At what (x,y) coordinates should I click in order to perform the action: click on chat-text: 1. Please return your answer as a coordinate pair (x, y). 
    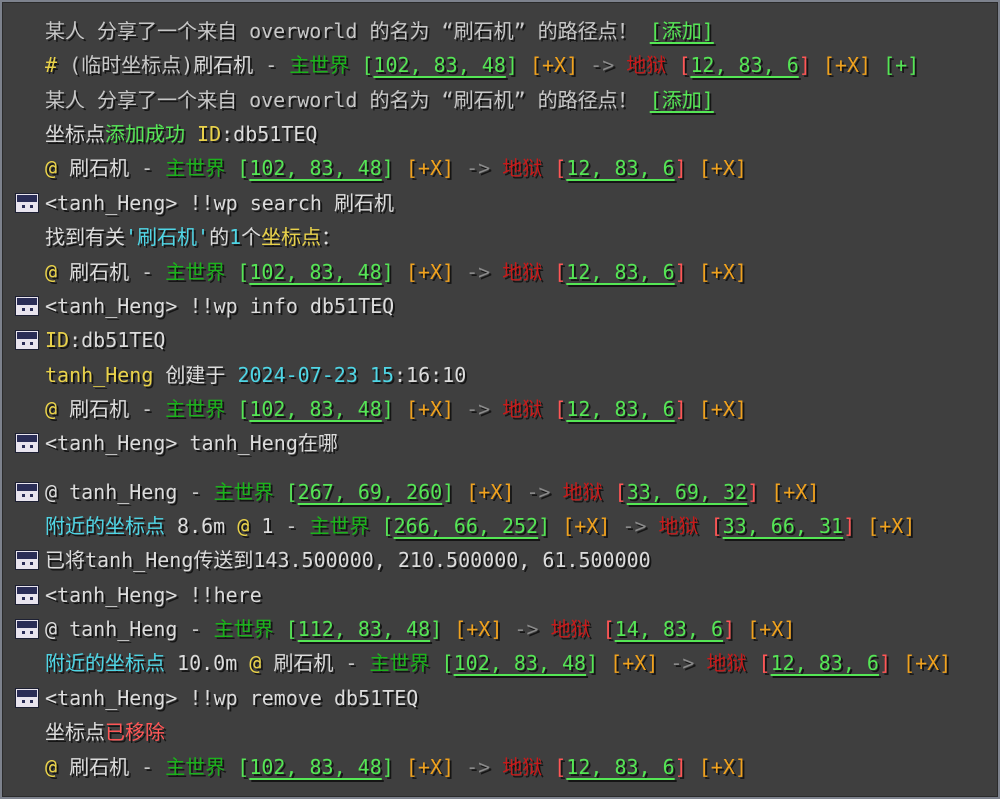
    Looking at the image, I should click on (267, 526).